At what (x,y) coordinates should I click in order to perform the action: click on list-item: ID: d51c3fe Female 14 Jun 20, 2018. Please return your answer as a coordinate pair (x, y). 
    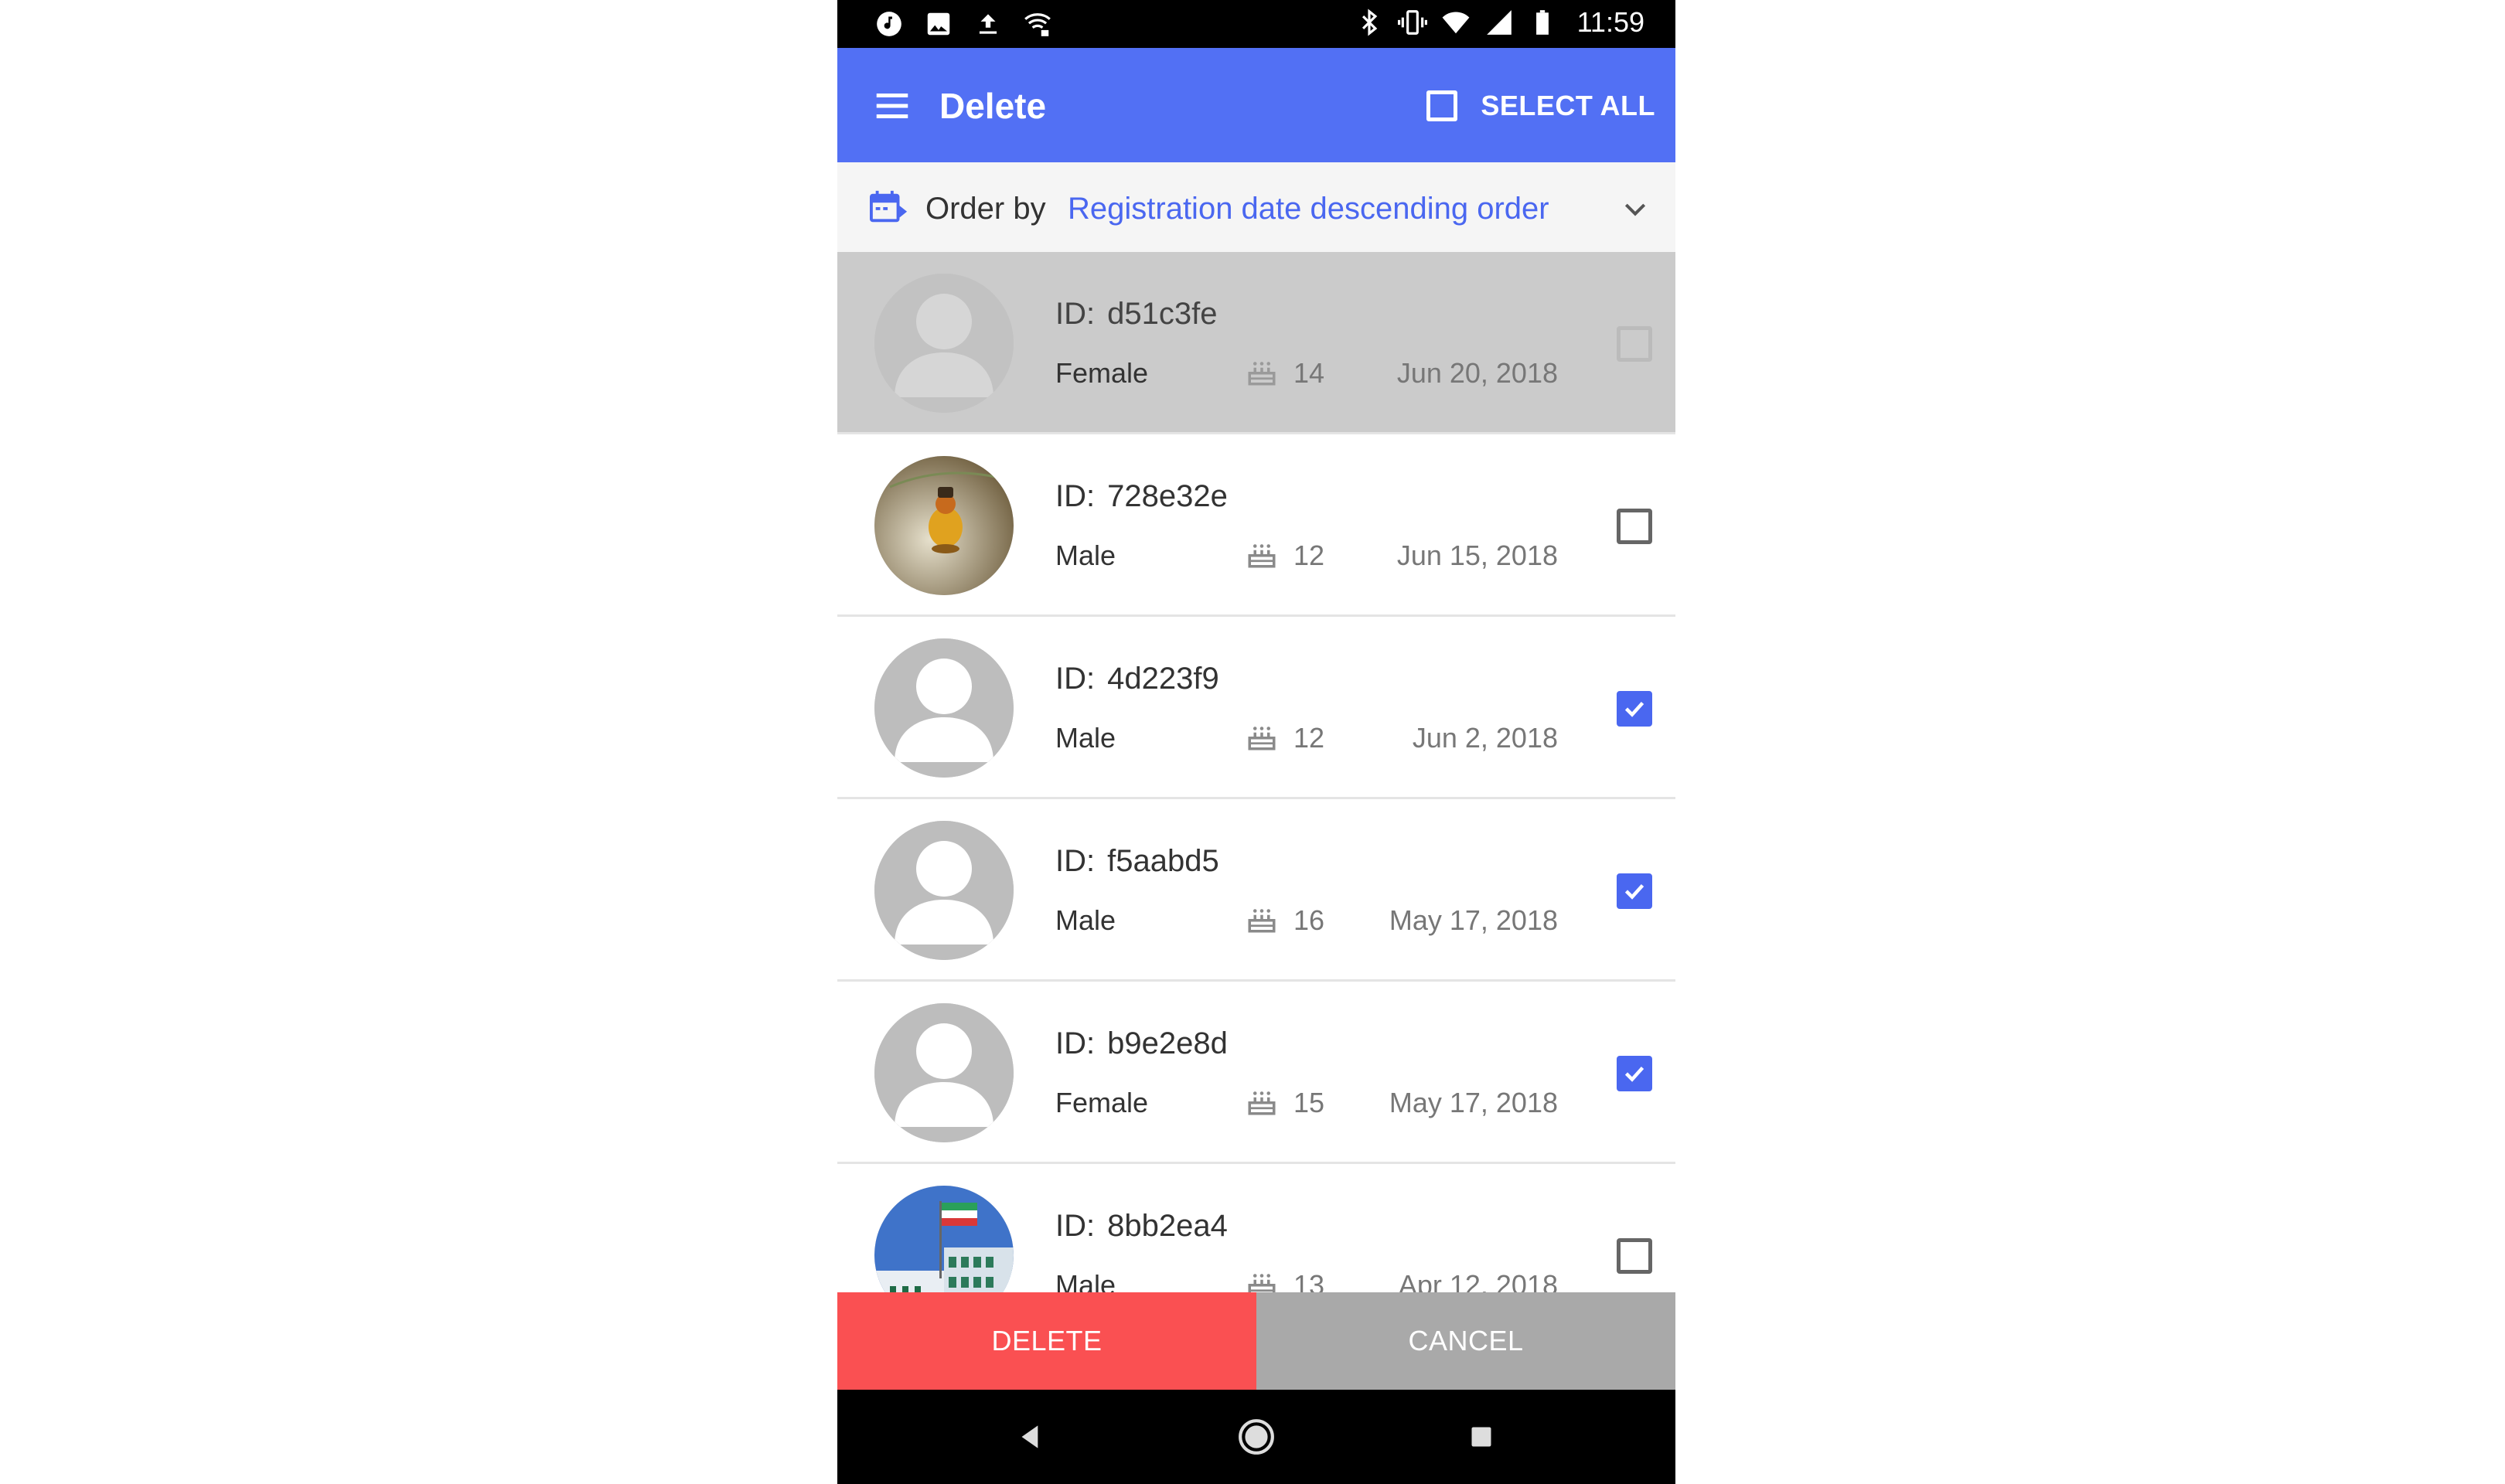
    Looking at the image, I should click on (1256, 343).